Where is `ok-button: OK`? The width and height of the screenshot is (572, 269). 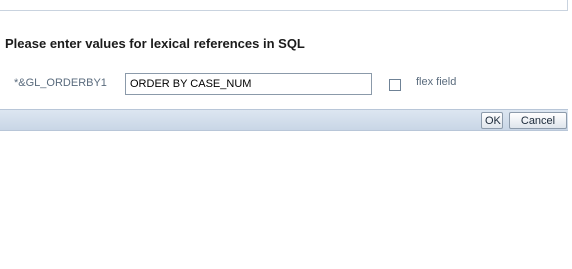 ok-button: OK is located at coordinates (492, 120).